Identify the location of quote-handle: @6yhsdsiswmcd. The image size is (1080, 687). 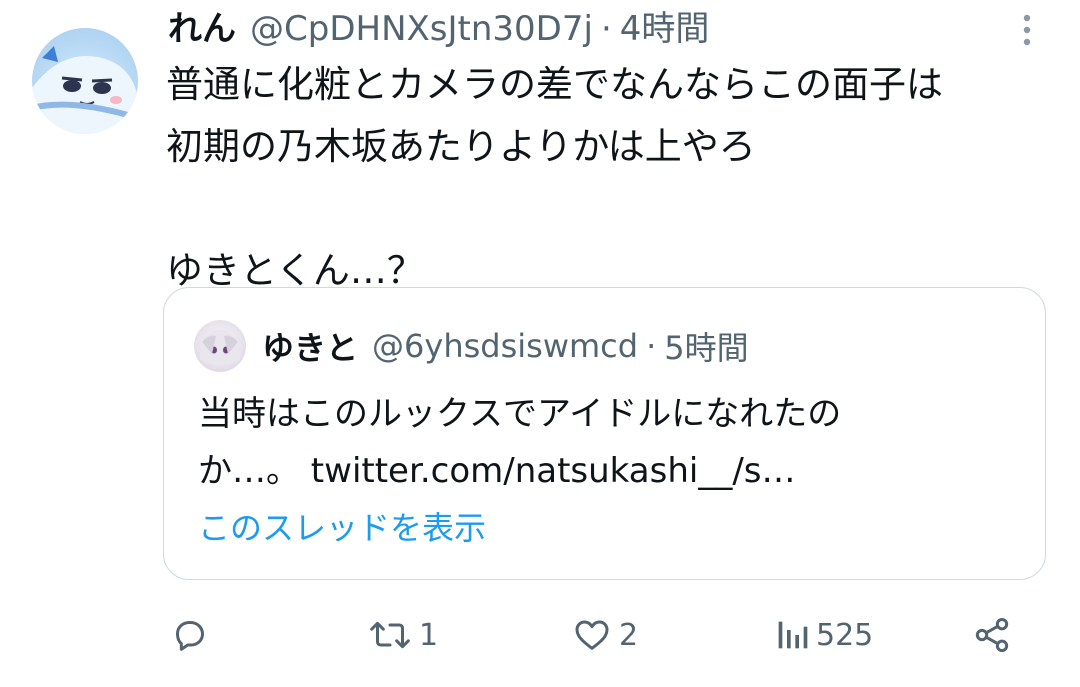
(505, 346).